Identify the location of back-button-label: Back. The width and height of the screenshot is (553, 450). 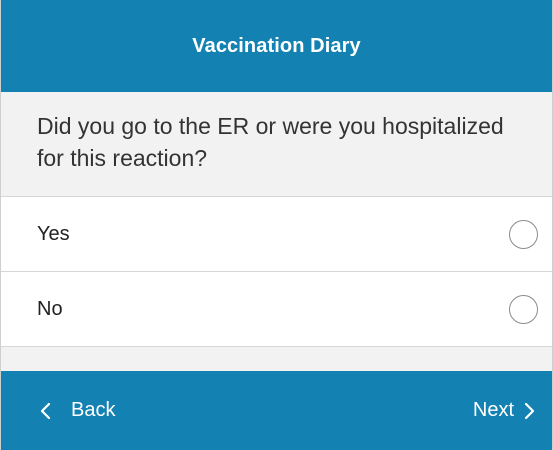
(93, 410).